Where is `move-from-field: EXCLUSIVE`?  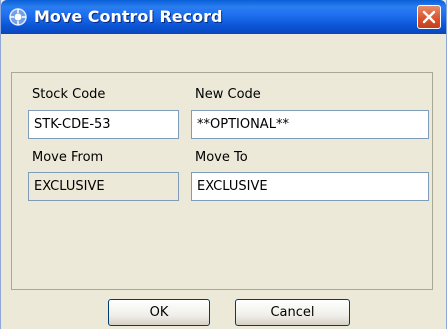
move-from-field: EXCLUSIVE is located at coordinates (103, 186).